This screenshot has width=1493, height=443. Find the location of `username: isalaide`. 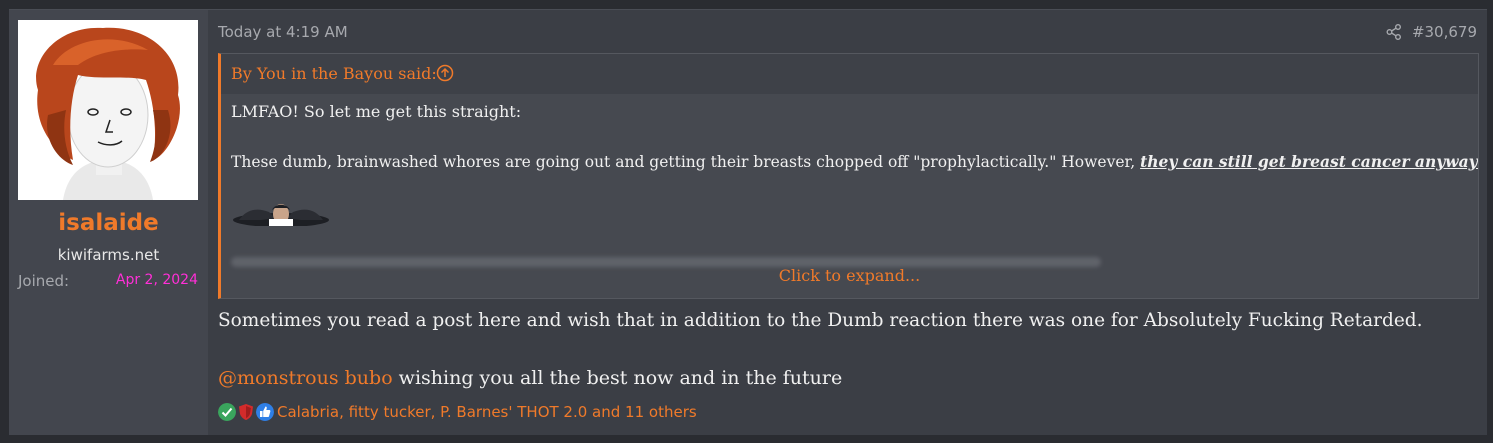

username: isalaide is located at coordinates (108, 223).